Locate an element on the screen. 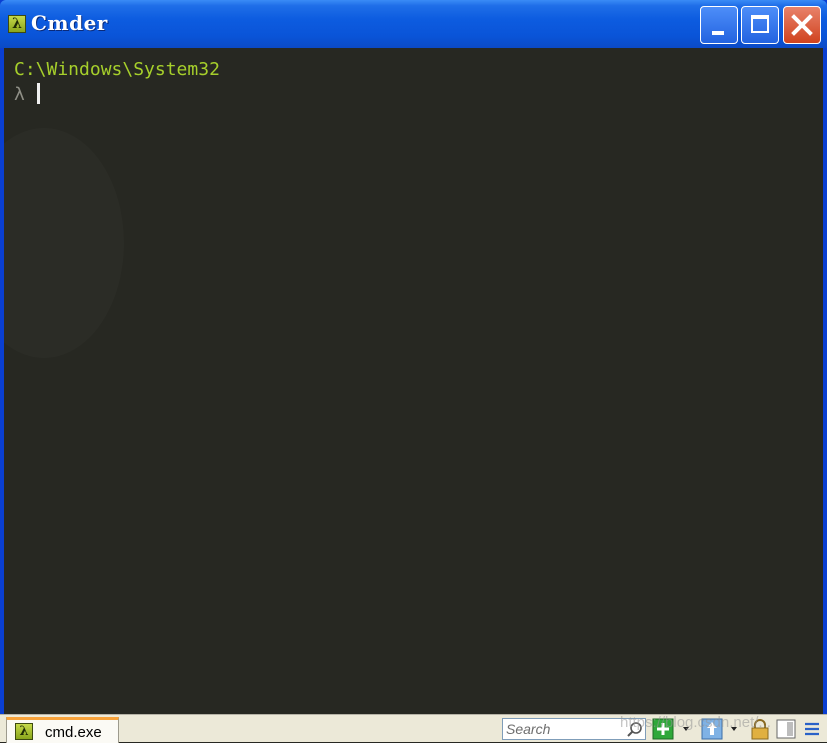 The width and height of the screenshot is (827, 743). minimize-button is located at coordinates (719, 25).